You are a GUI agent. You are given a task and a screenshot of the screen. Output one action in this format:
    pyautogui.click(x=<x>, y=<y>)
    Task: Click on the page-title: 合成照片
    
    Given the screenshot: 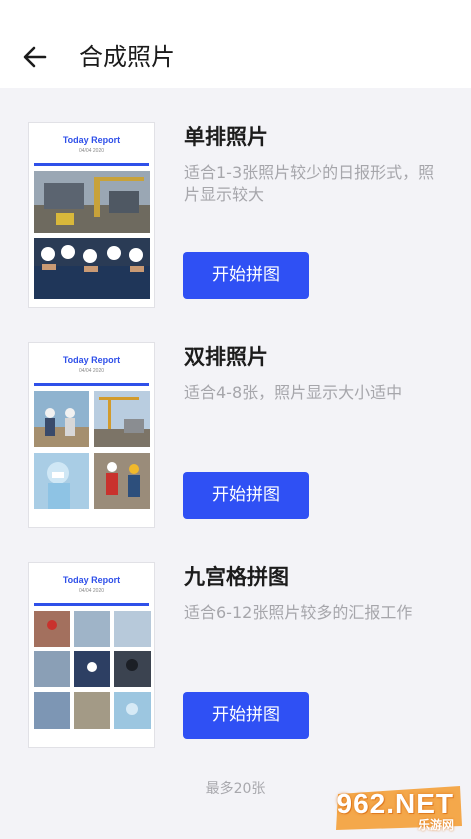 What is the action you would take?
    pyautogui.click(x=127, y=57)
    